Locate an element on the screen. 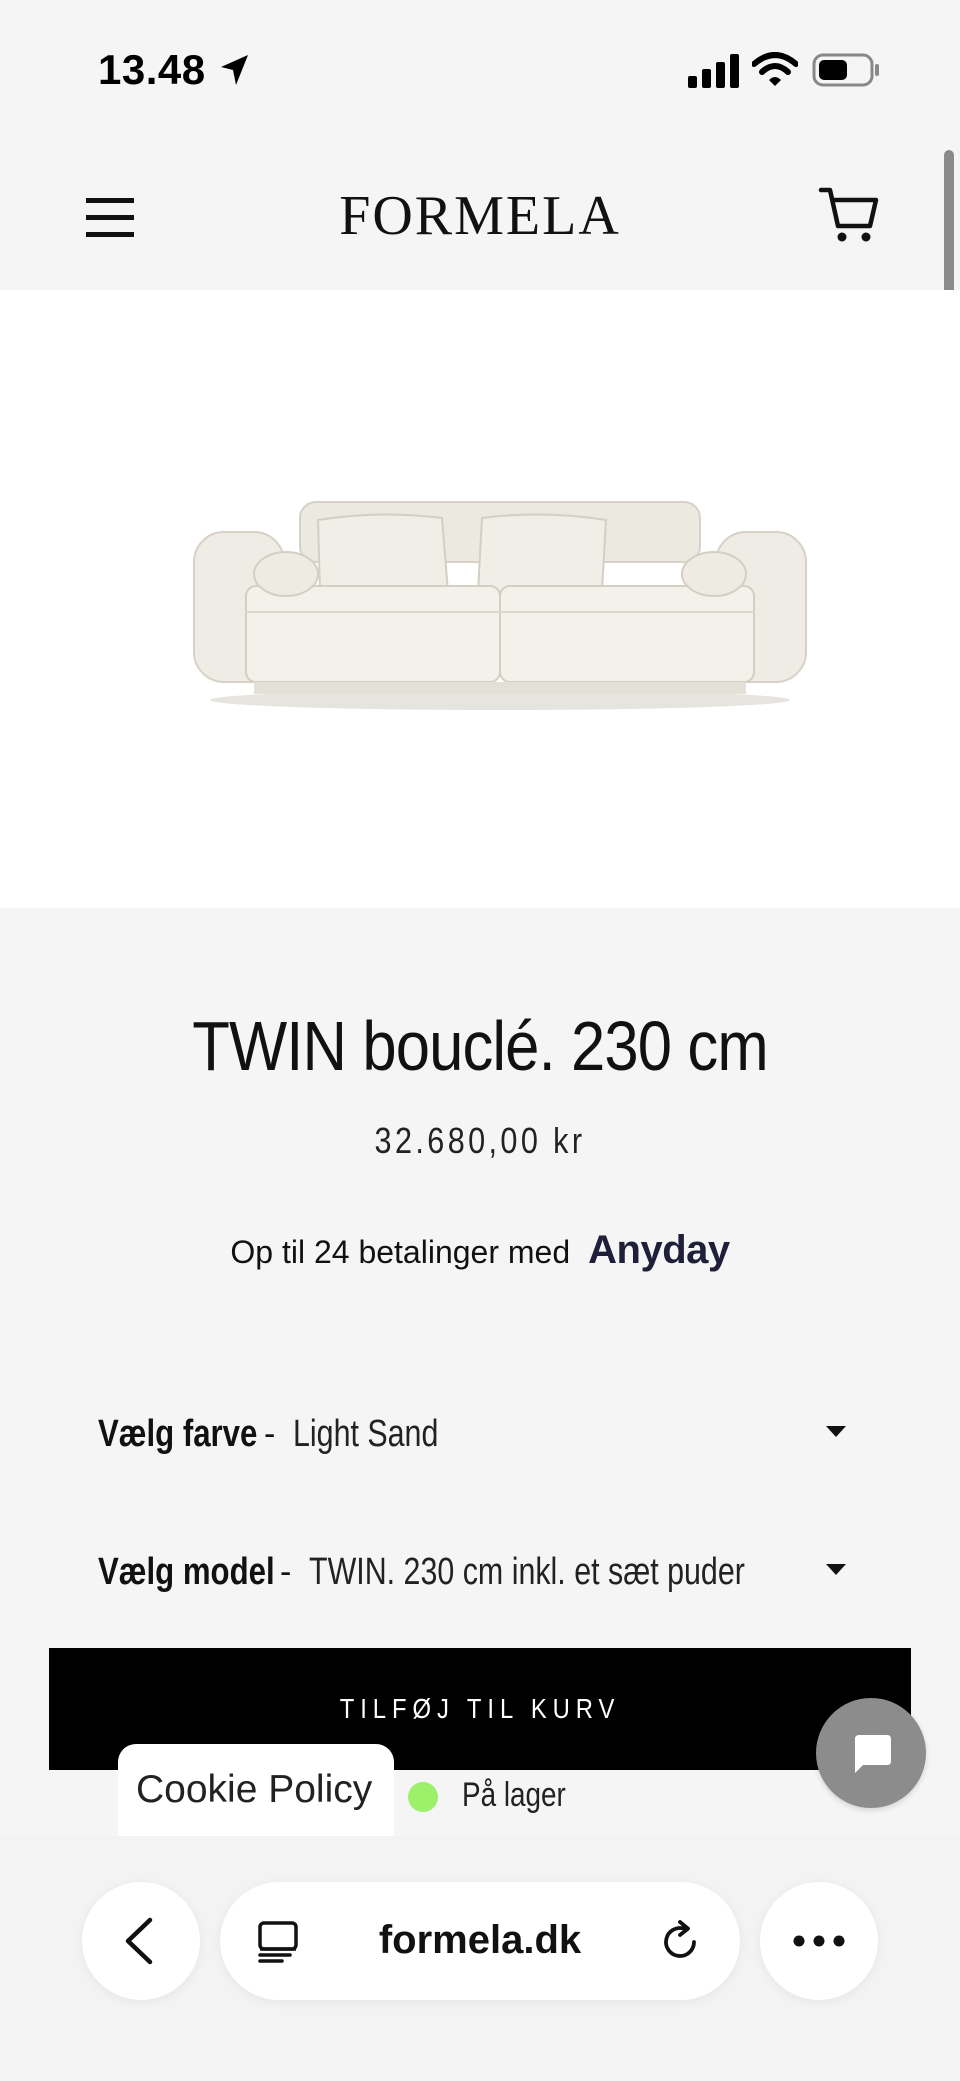 Image resolution: width=960 pixels, height=2081 pixels. address-bar: formela.dk is located at coordinates (480, 1941).